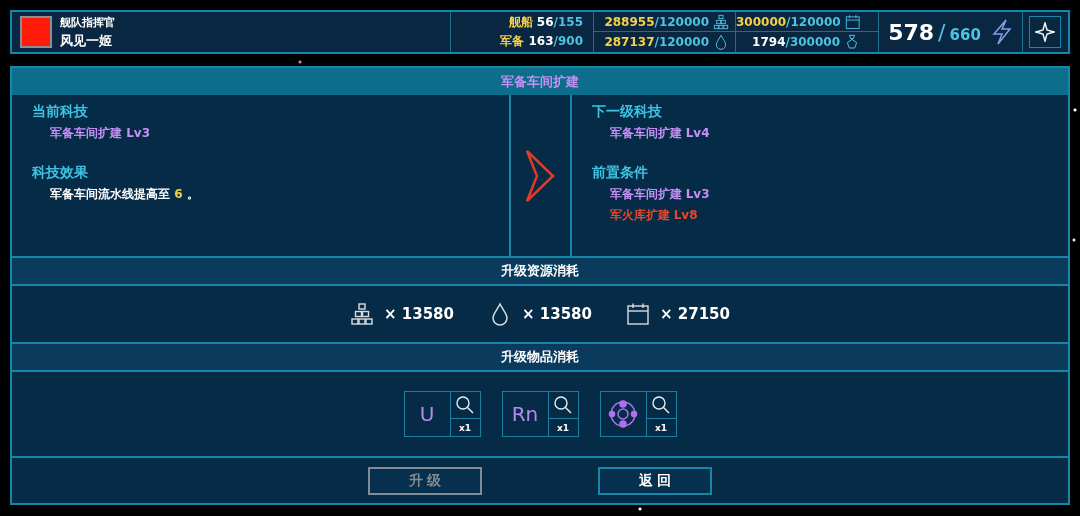  Describe the element at coordinates (796, 42) in the screenshot. I see `resource-value: 1794/300000` at that location.